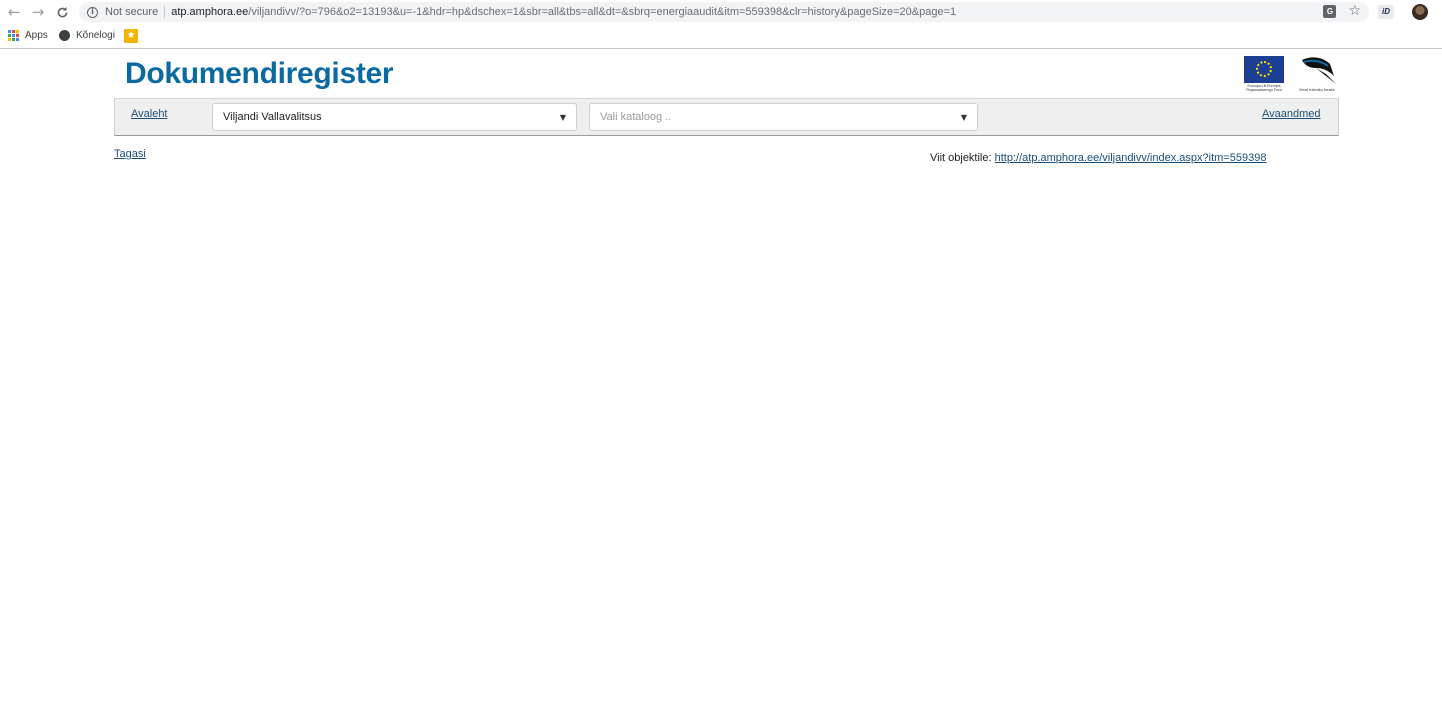 This screenshot has height=707, width=1442. Describe the element at coordinates (783, 117) in the screenshot. I see `catalog-select: Vali kataloog .. ▼` at that location.